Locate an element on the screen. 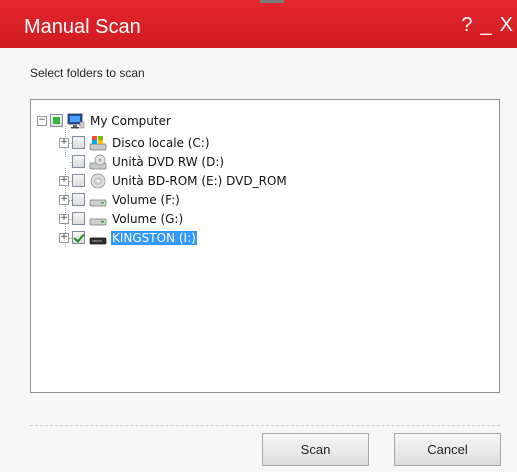  dvd-drive-icon is located at coordinates (98, 162).